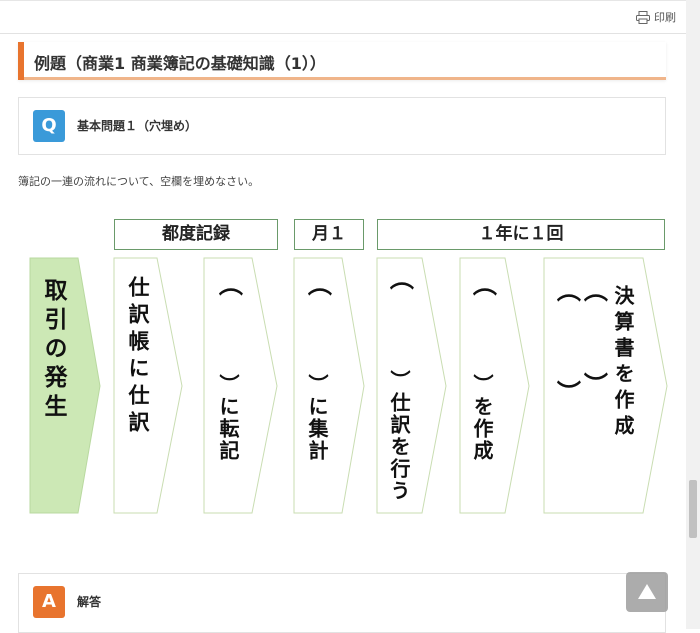 This screenshot has width=700, height=633. What do you see at coordinates (693, 314) in the screenshot?
I see `scrollbar` at bounding box center [693, 314].